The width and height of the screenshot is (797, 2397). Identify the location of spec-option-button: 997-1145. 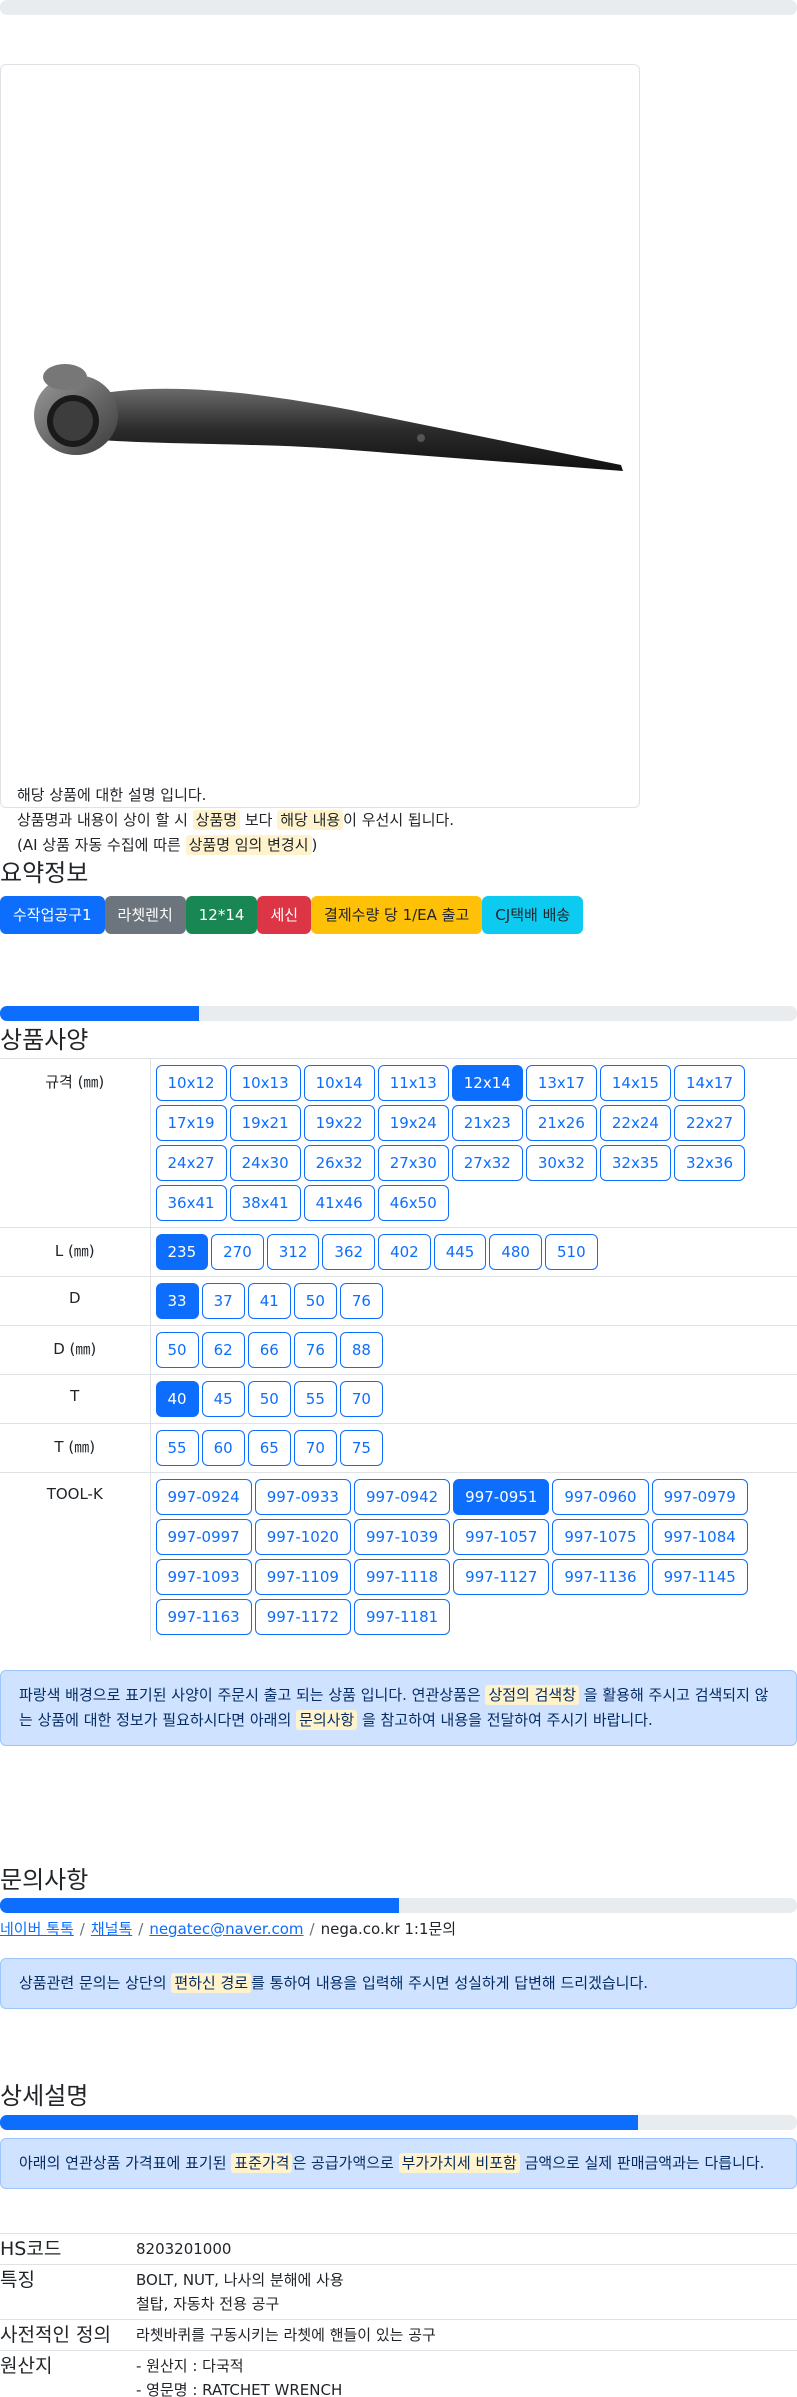
(699, 1577).